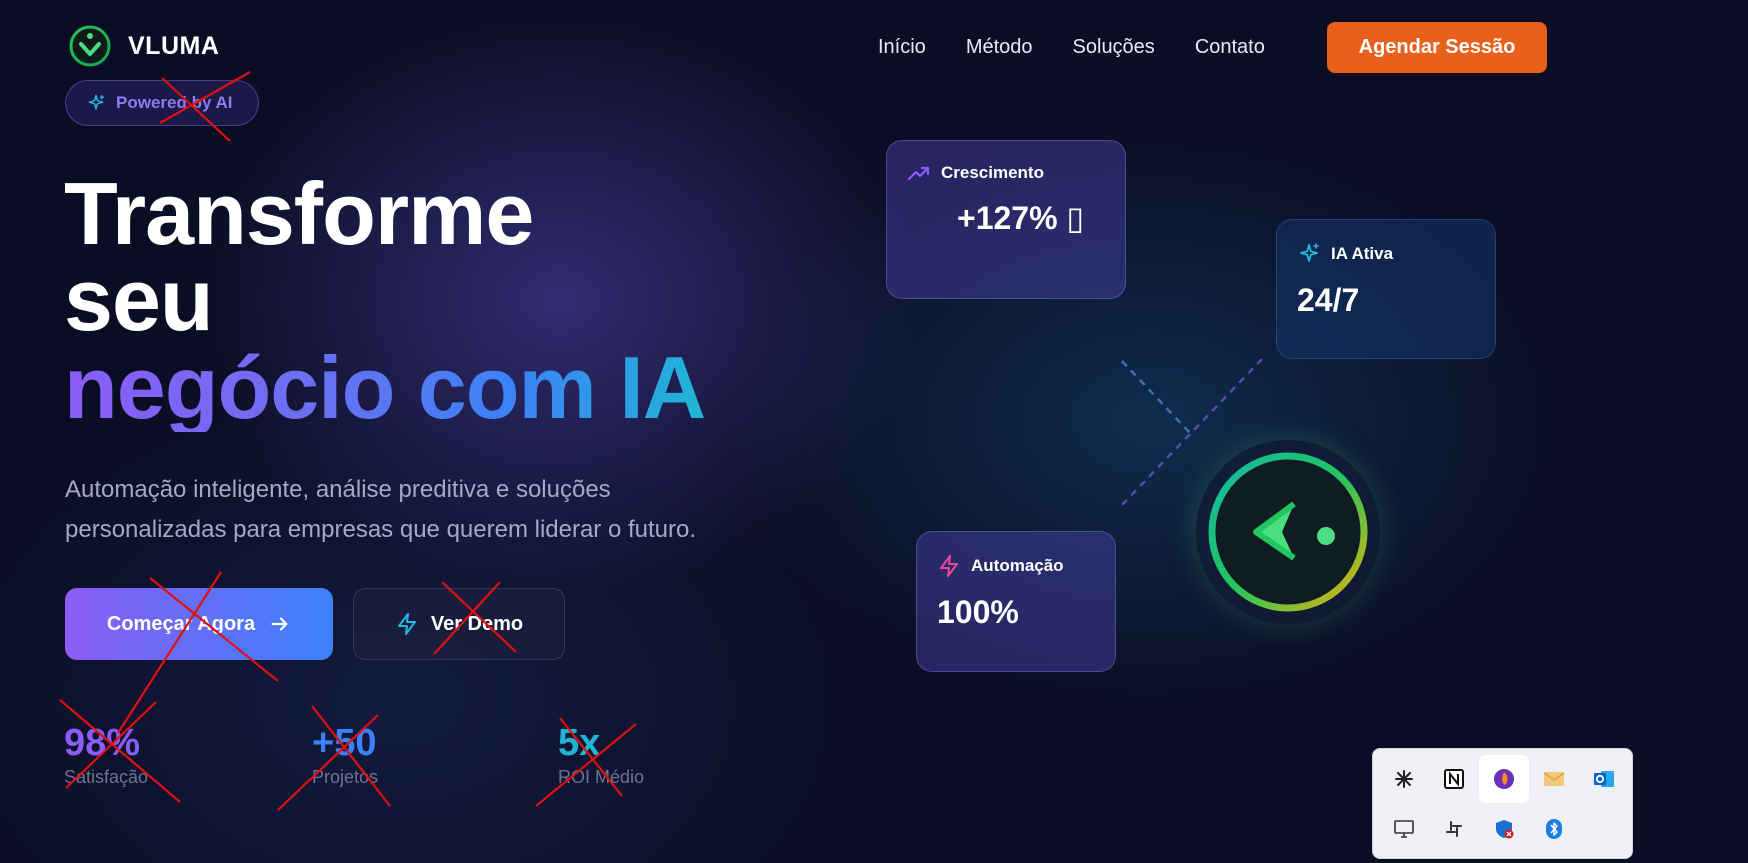 This screenshot has width=1748, height=863. What do you see at coordinates (106, 777) in the screenshot?
I see `stat-label-satisfaction: Satisfação` at bounding box center [106, 777].